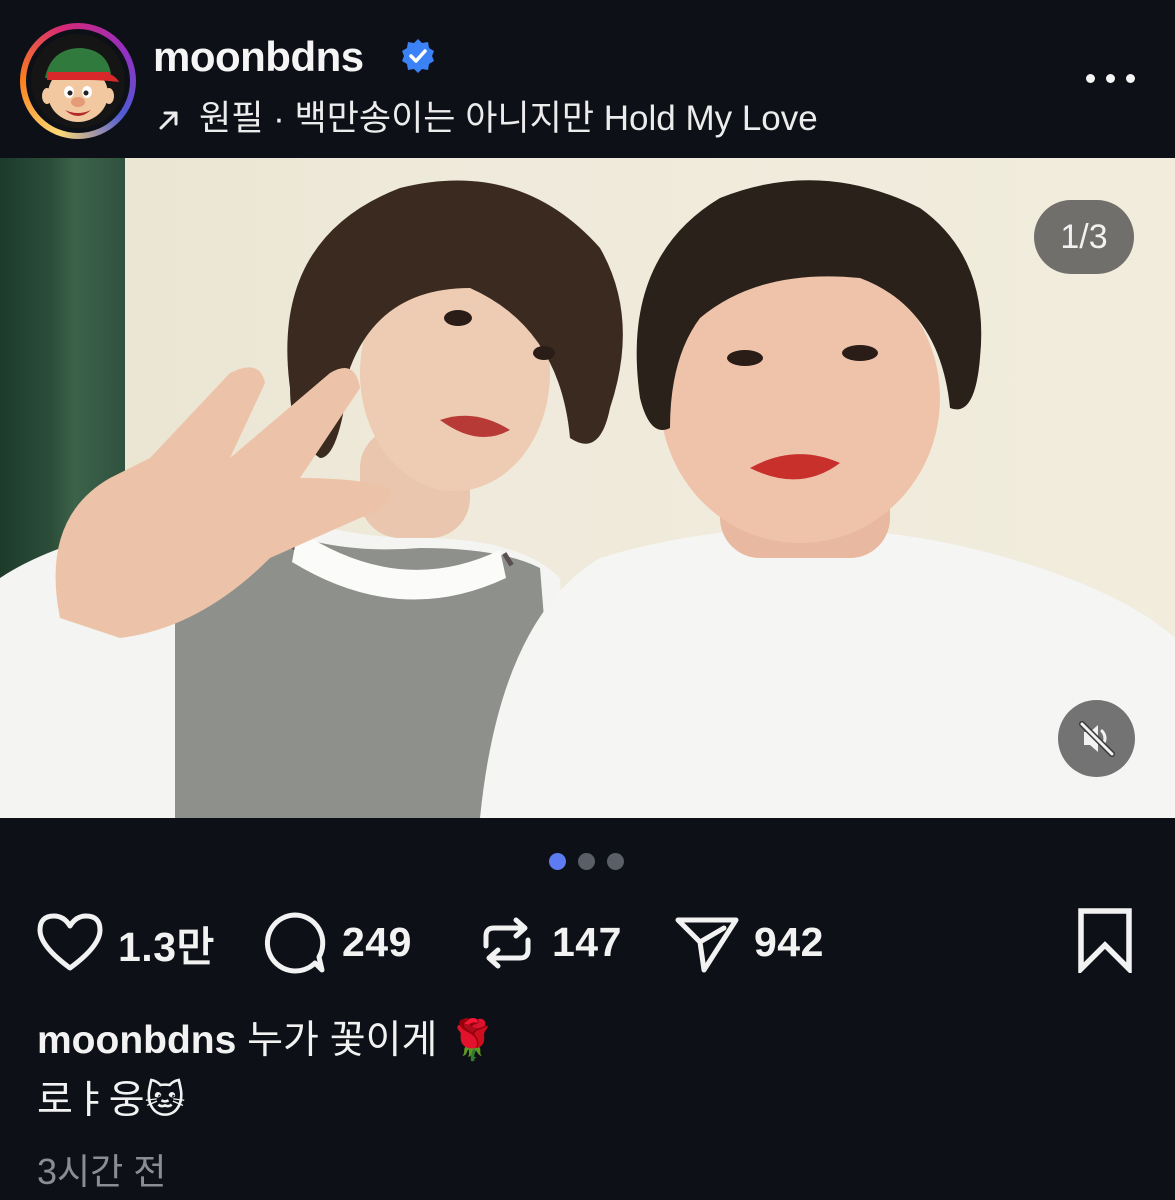 Image resolution: width=1175 pixels, height=1200 pixels. I want to click on action-bar: 1.3만 249 147 942, so click(587, 942).